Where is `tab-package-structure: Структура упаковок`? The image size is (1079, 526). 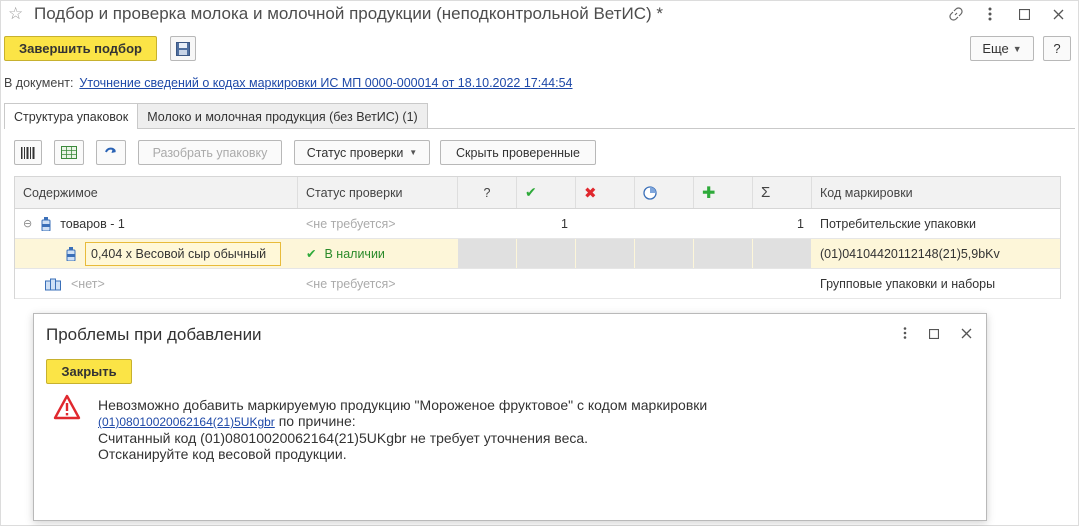
tab-package-structure: Структура упаковок is located at coordinates (71, 116).